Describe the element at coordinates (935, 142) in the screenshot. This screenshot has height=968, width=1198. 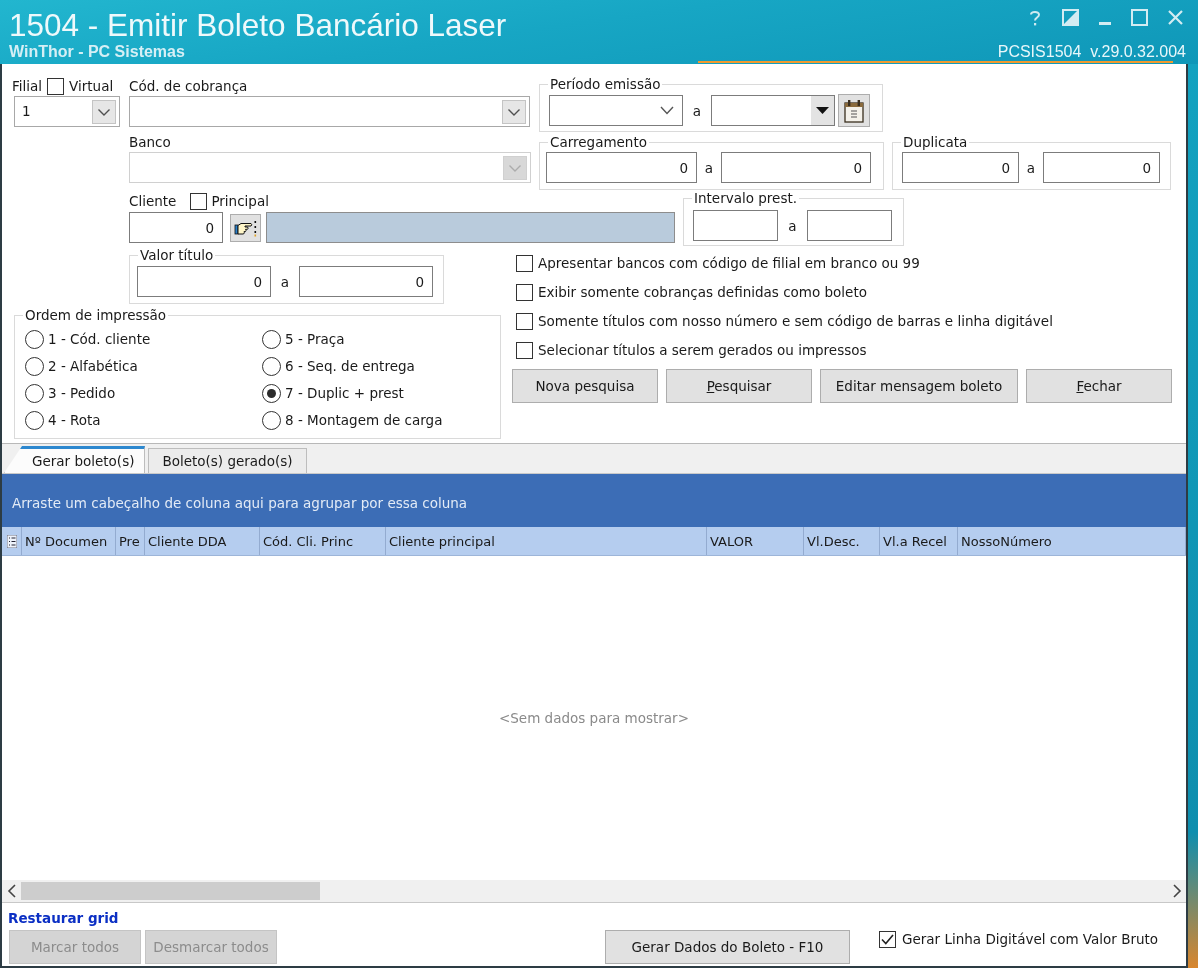
I see `group-label: Duplicata` at that location.